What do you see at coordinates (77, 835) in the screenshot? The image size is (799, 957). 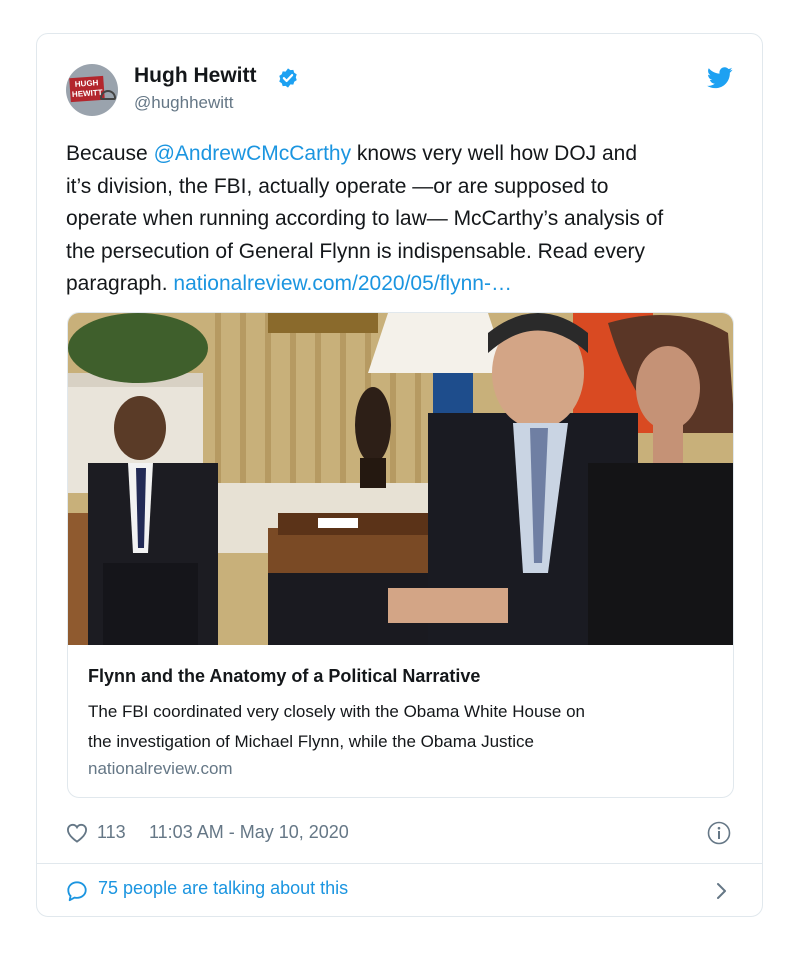 I see `heart-icon` at bounding box center [77, 835].